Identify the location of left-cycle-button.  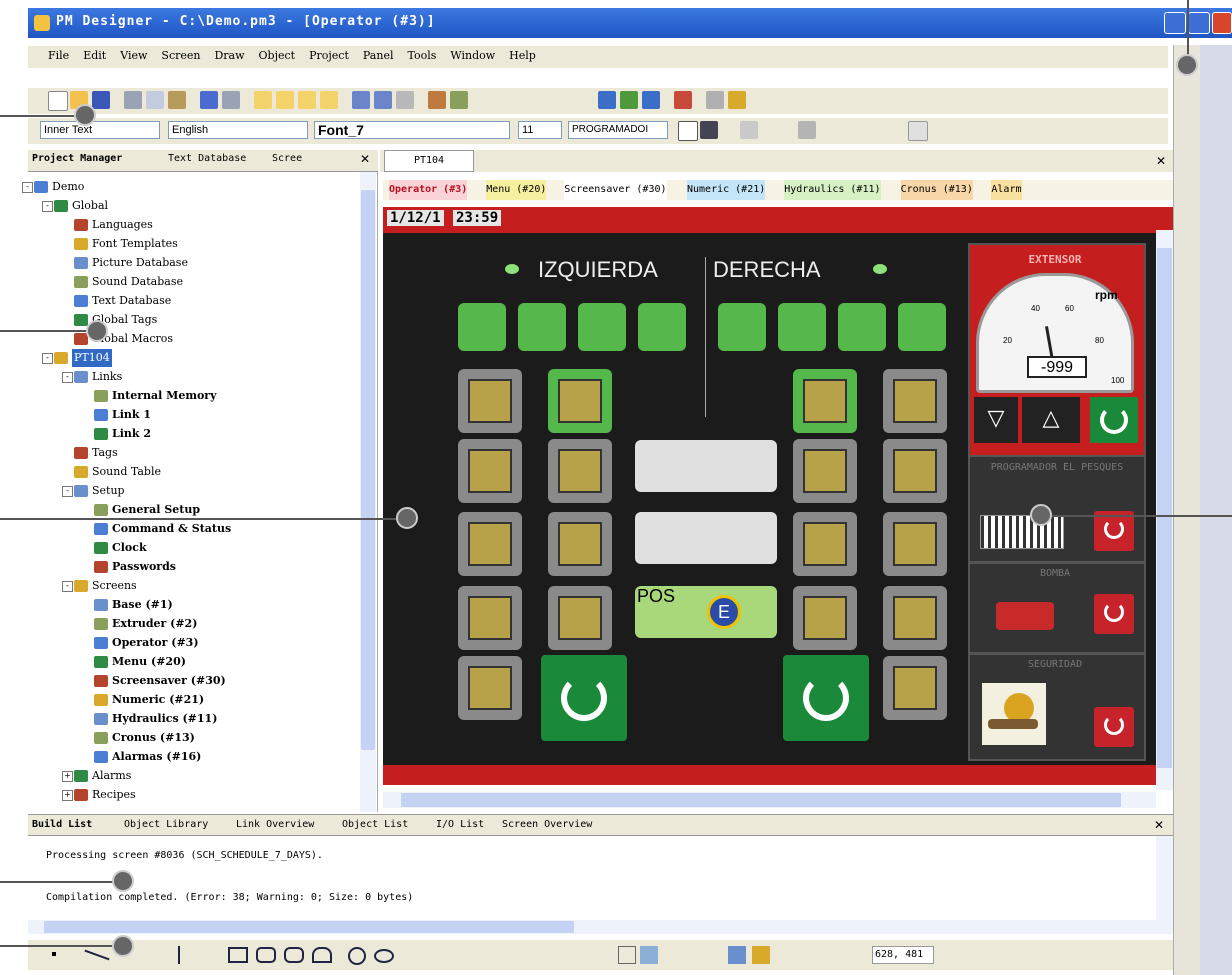
(584, 698).